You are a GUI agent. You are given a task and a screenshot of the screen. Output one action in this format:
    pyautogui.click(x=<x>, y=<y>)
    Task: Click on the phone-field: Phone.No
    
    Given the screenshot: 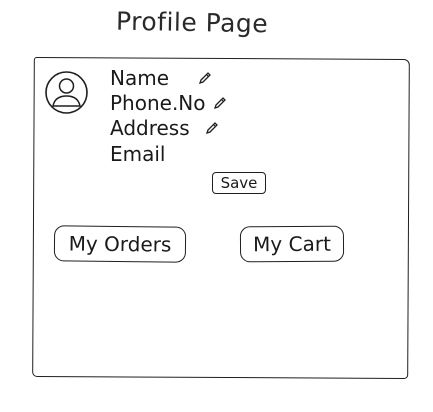 What is the action you would take?
    pyautogui.click(x=169, y=103)
    